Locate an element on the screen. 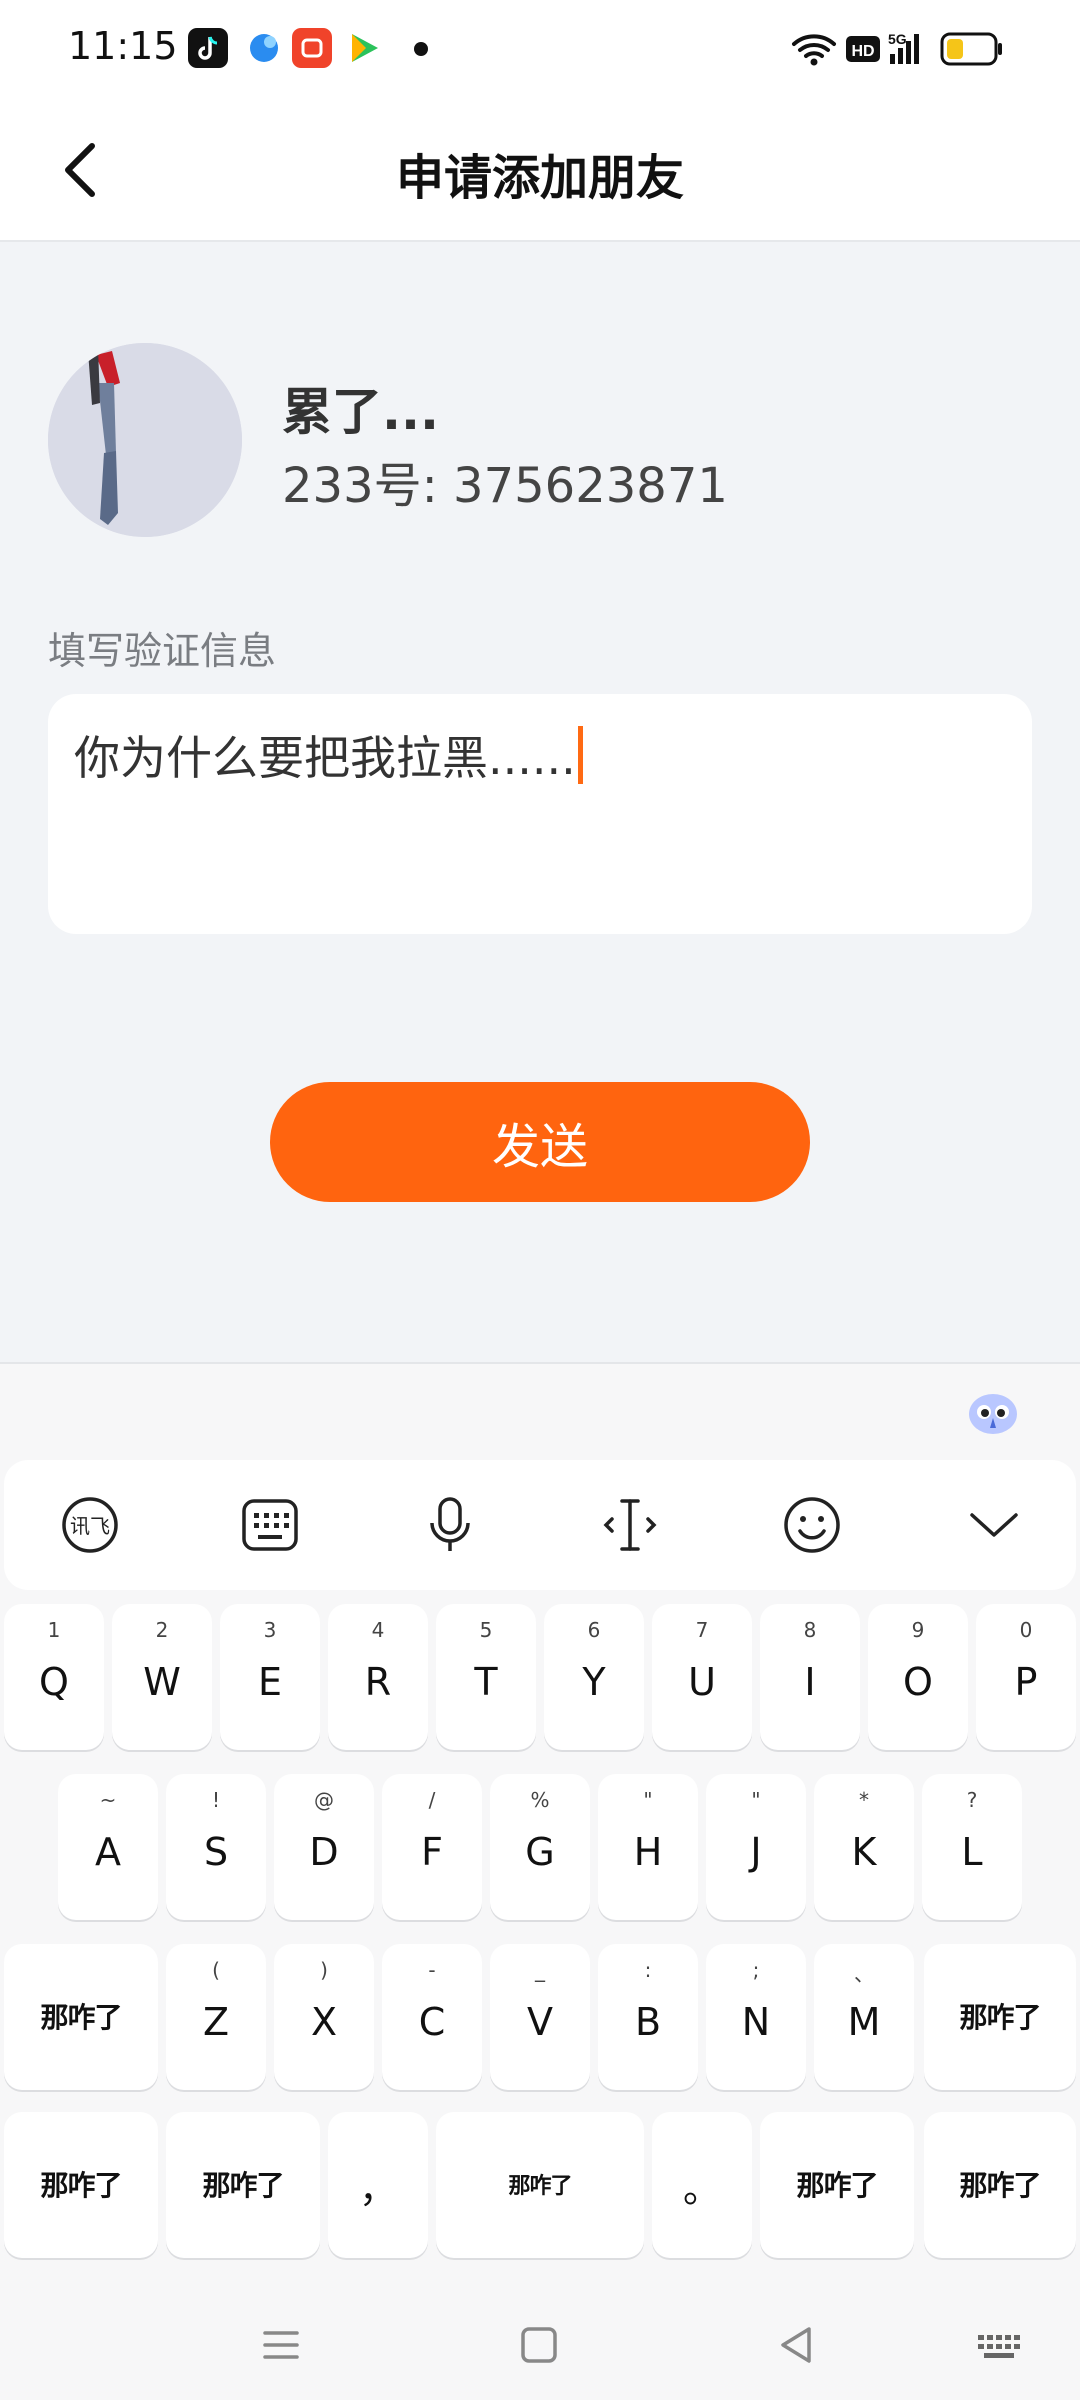  key-j: " J is located at coordinates (756, 1847).